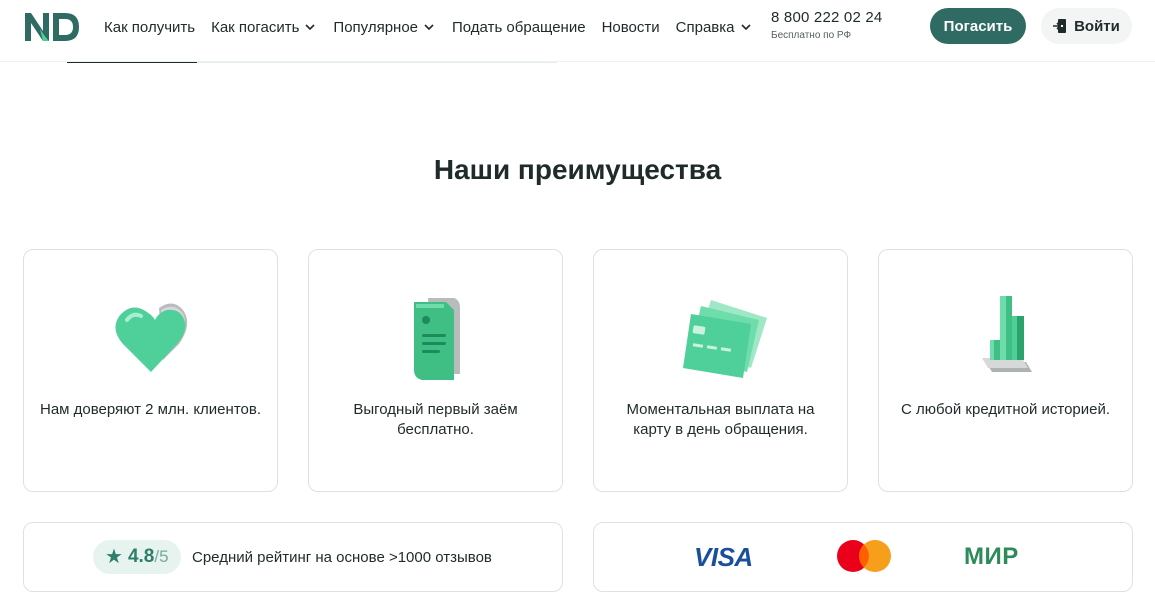  Describe the element at coordinates (52, 27) in the screenshot. I see `logo-icon` at that location.